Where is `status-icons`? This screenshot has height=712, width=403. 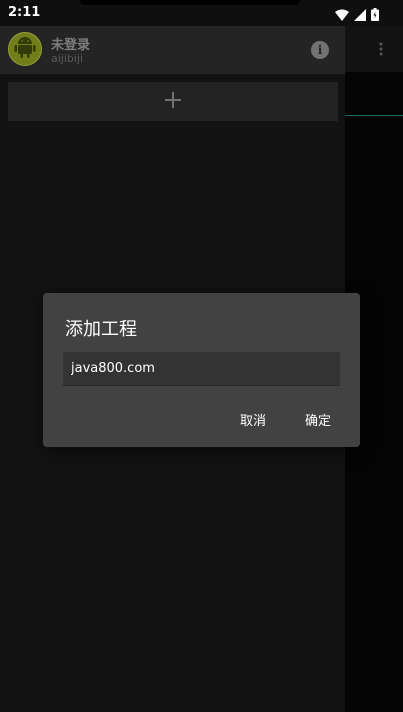 status-icons is located at coordinates (357, 15).